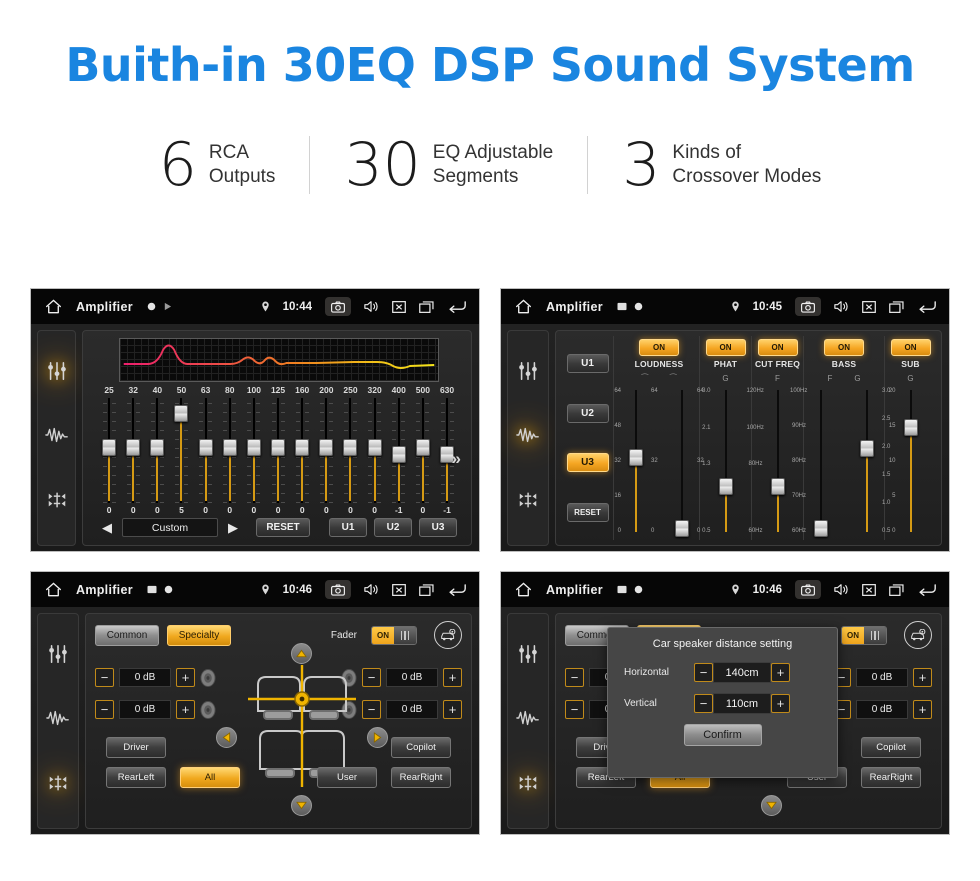 The height and width of the screenshot is (881, 980). What do you see at coordinates (587, 413) in the screenshot?
I see `dsp-u2-button: U2` at bounding box center [587, 413].